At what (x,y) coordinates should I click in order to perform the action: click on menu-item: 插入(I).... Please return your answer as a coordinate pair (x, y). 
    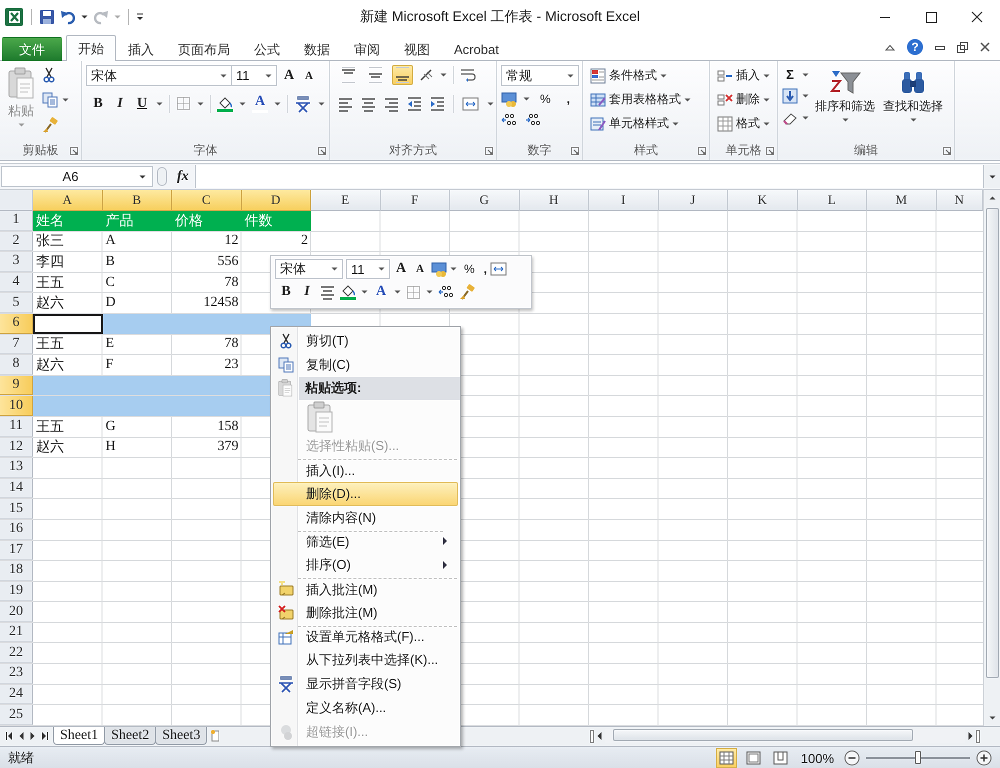
    Looking at the image, I should click on (365, 470).